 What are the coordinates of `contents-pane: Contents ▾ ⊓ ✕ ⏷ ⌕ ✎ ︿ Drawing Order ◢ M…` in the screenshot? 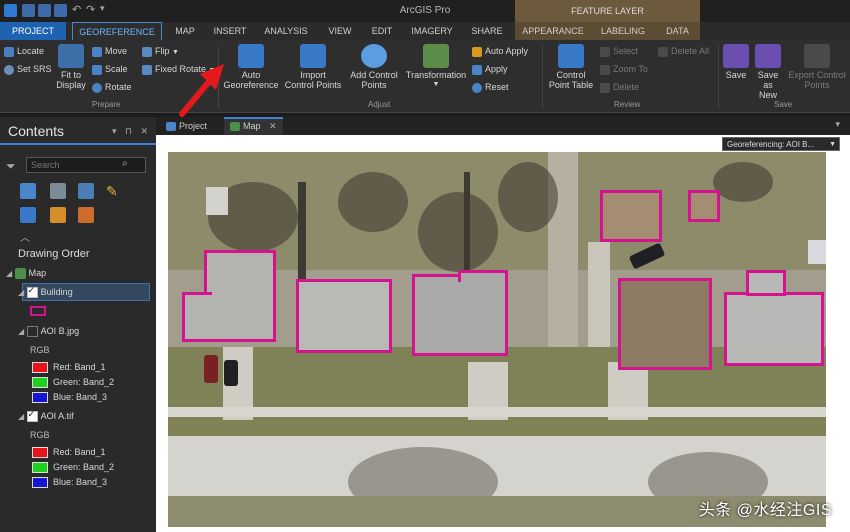 It's located at (78, 324).